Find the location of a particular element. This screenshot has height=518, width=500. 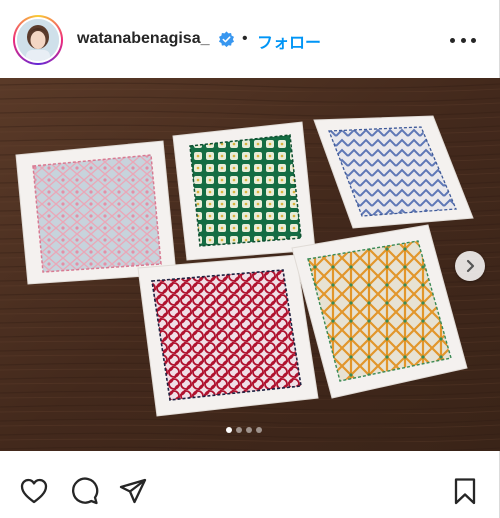

coaster-pink-blue is located at coordinates (96, 212).